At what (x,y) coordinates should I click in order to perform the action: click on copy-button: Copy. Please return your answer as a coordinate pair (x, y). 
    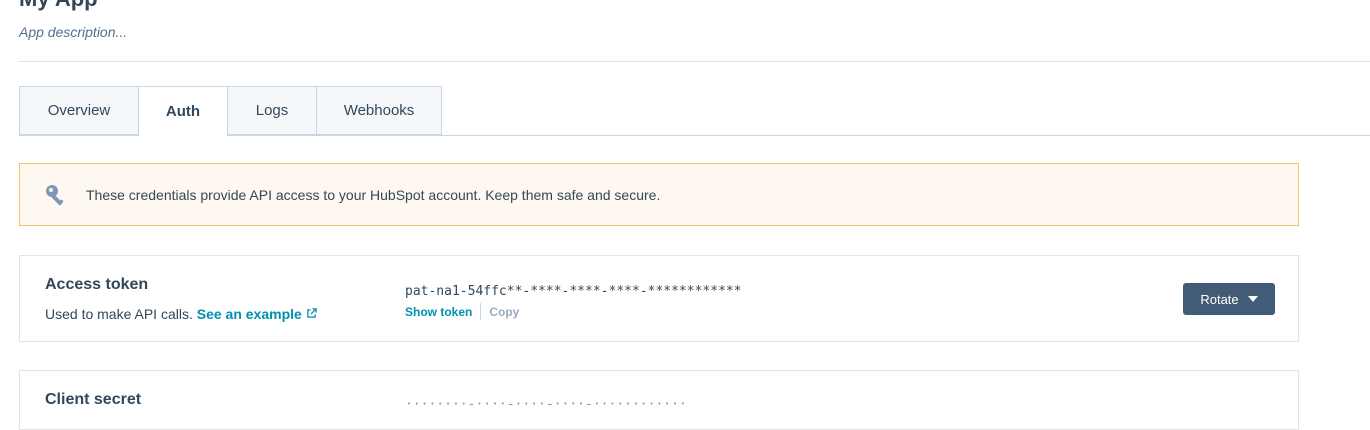
    Looking at the image, I should click on (500, 312).